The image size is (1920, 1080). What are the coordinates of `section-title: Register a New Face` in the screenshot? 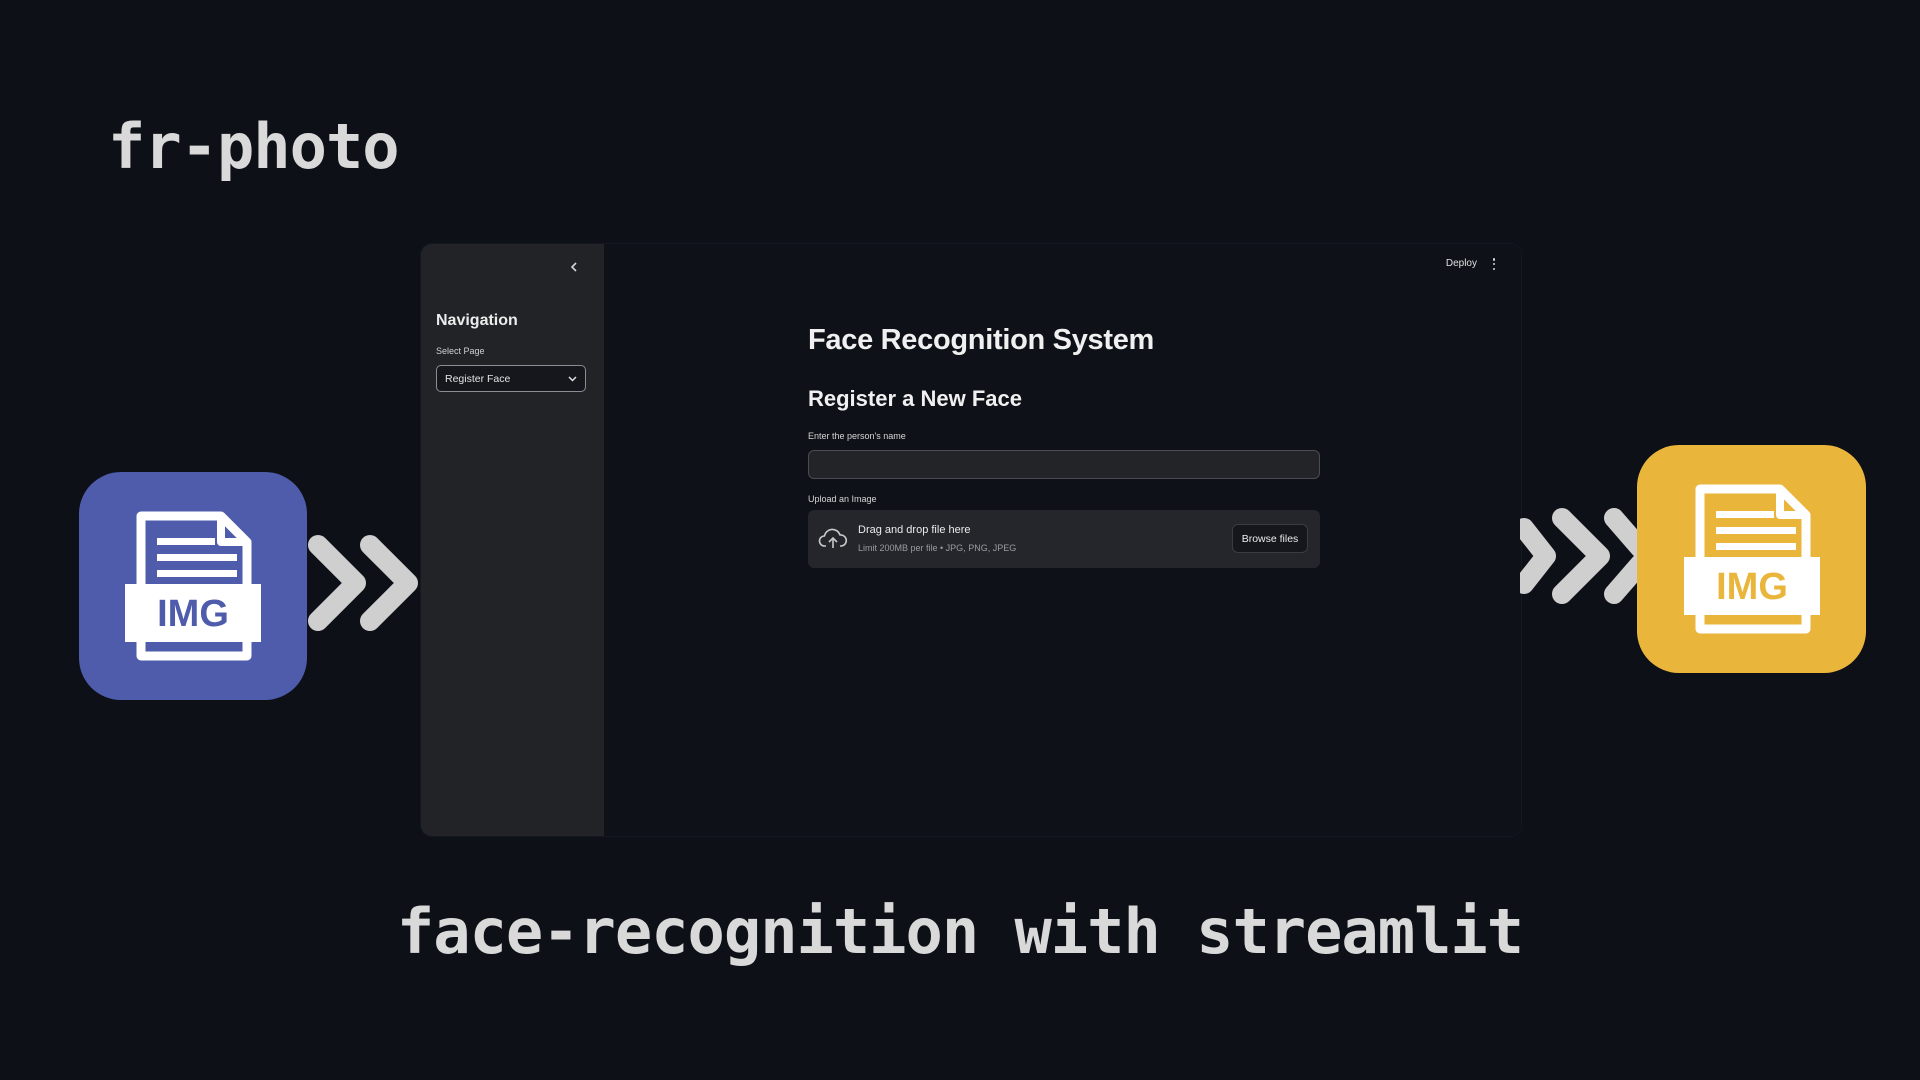 It's located at (915, 398).